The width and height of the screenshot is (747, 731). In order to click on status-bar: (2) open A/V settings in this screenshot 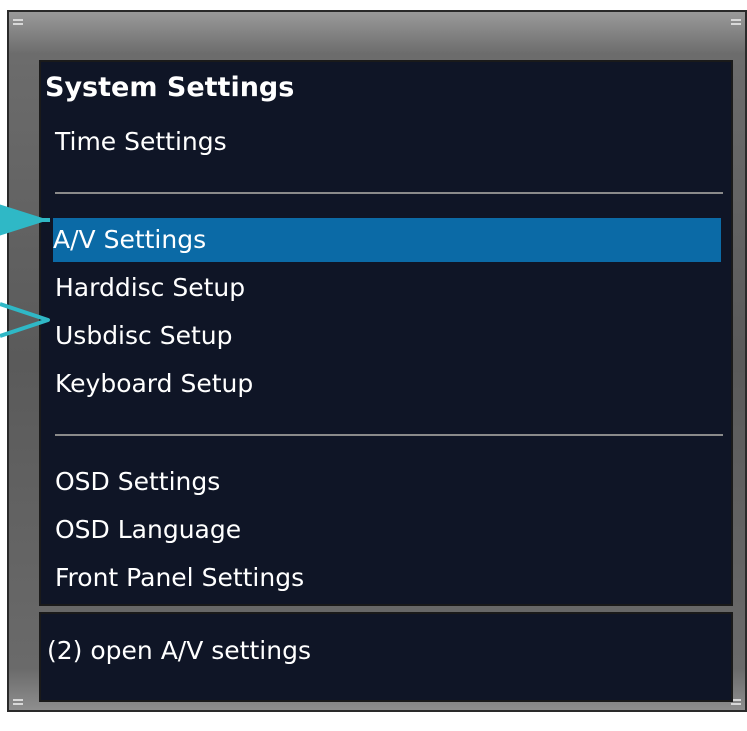, I will do `click(386, 657)`.